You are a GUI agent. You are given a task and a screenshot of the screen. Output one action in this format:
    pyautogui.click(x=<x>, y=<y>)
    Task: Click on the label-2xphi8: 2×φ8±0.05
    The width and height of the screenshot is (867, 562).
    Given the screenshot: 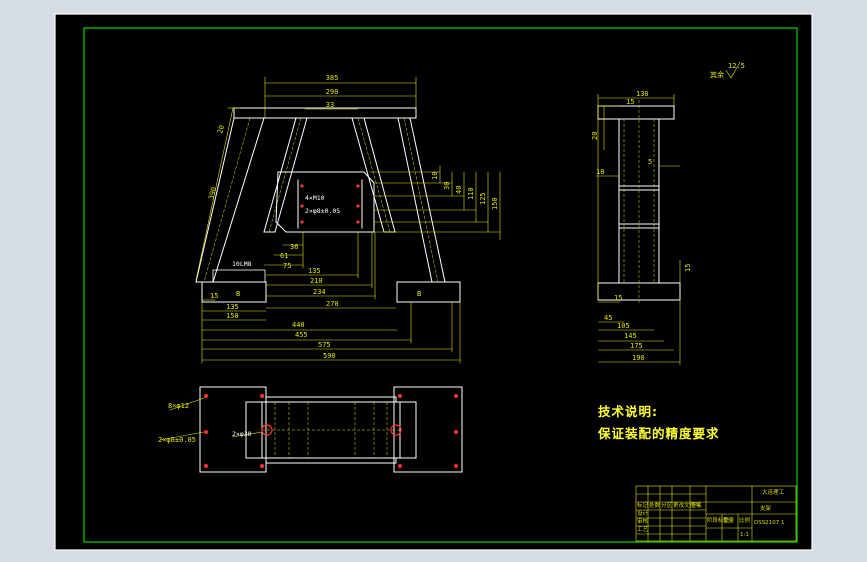 What is the action you would take?
    pyautogui.click(x=322, y=211)
    